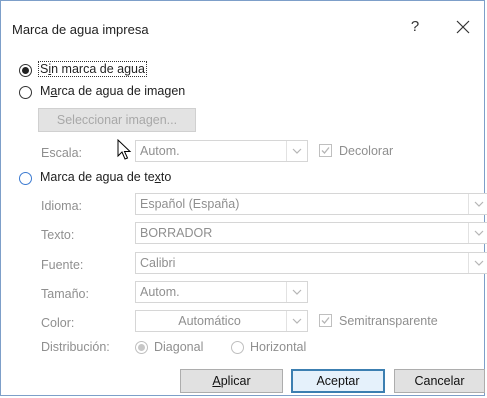 The width and height of the screenshot is (487, 398). I want to click on font-dropdown-arrow, so click(477, 263).